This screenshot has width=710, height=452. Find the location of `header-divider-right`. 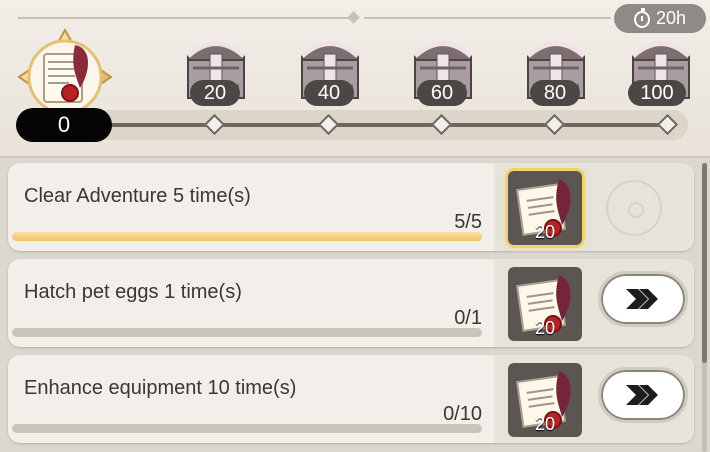

header-divider-right is located at coordinates (487, 18).